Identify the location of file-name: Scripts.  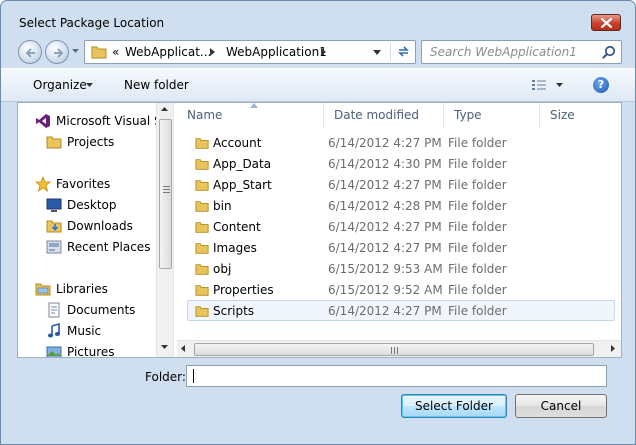
(234, 311).